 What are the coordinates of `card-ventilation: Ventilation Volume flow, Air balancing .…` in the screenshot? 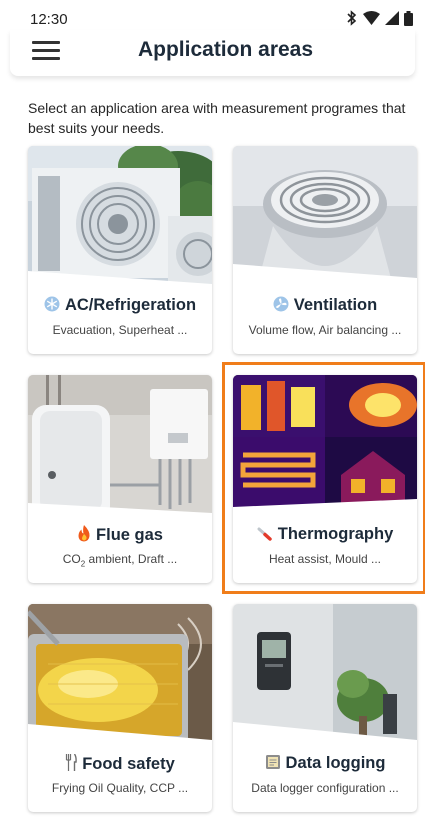 It's located at (325, 250).